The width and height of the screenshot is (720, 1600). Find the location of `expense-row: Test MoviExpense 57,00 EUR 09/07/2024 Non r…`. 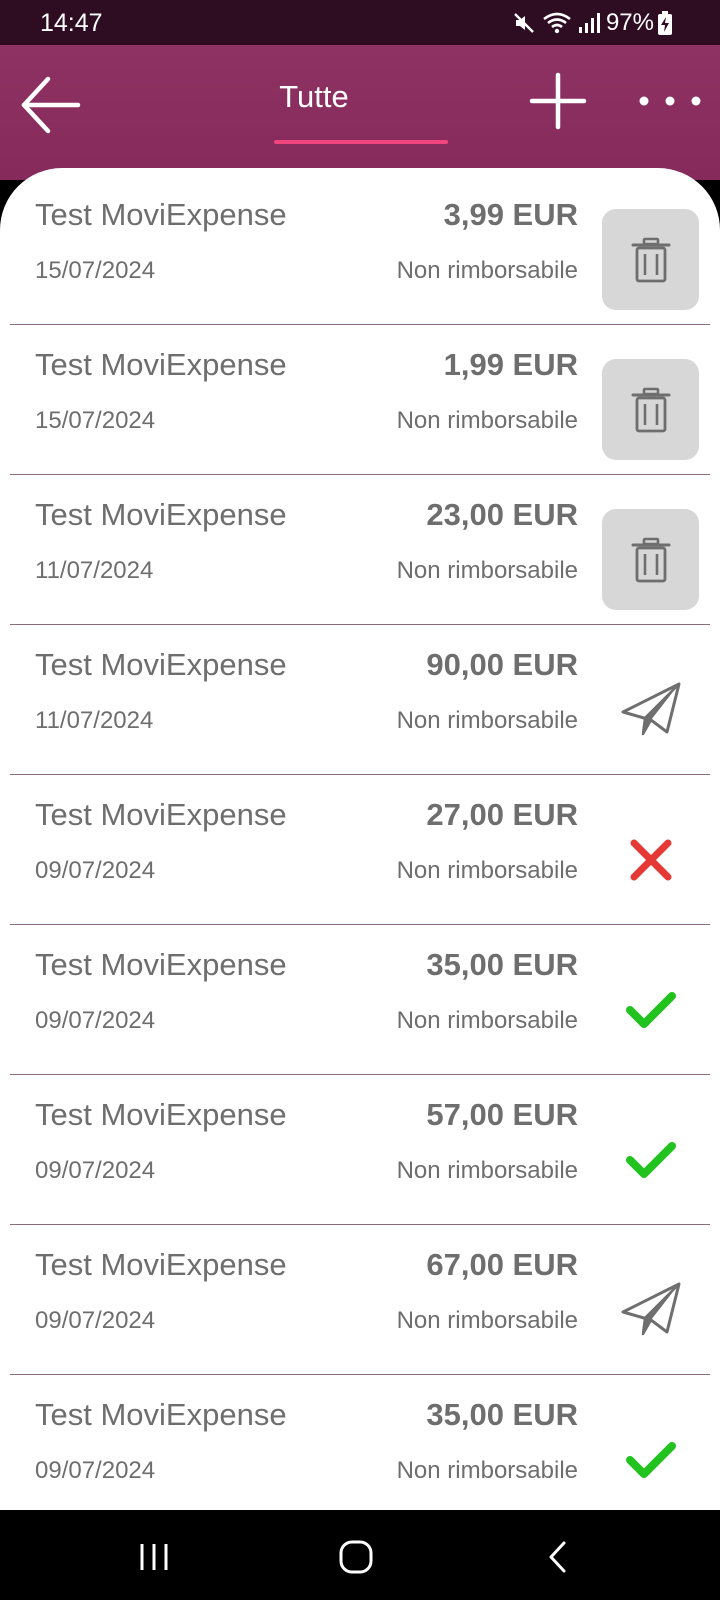

expense-row: Test MoviExpense 57,00 EUR 09/07/2024 Non r… is located at coordinates (360, 1150).